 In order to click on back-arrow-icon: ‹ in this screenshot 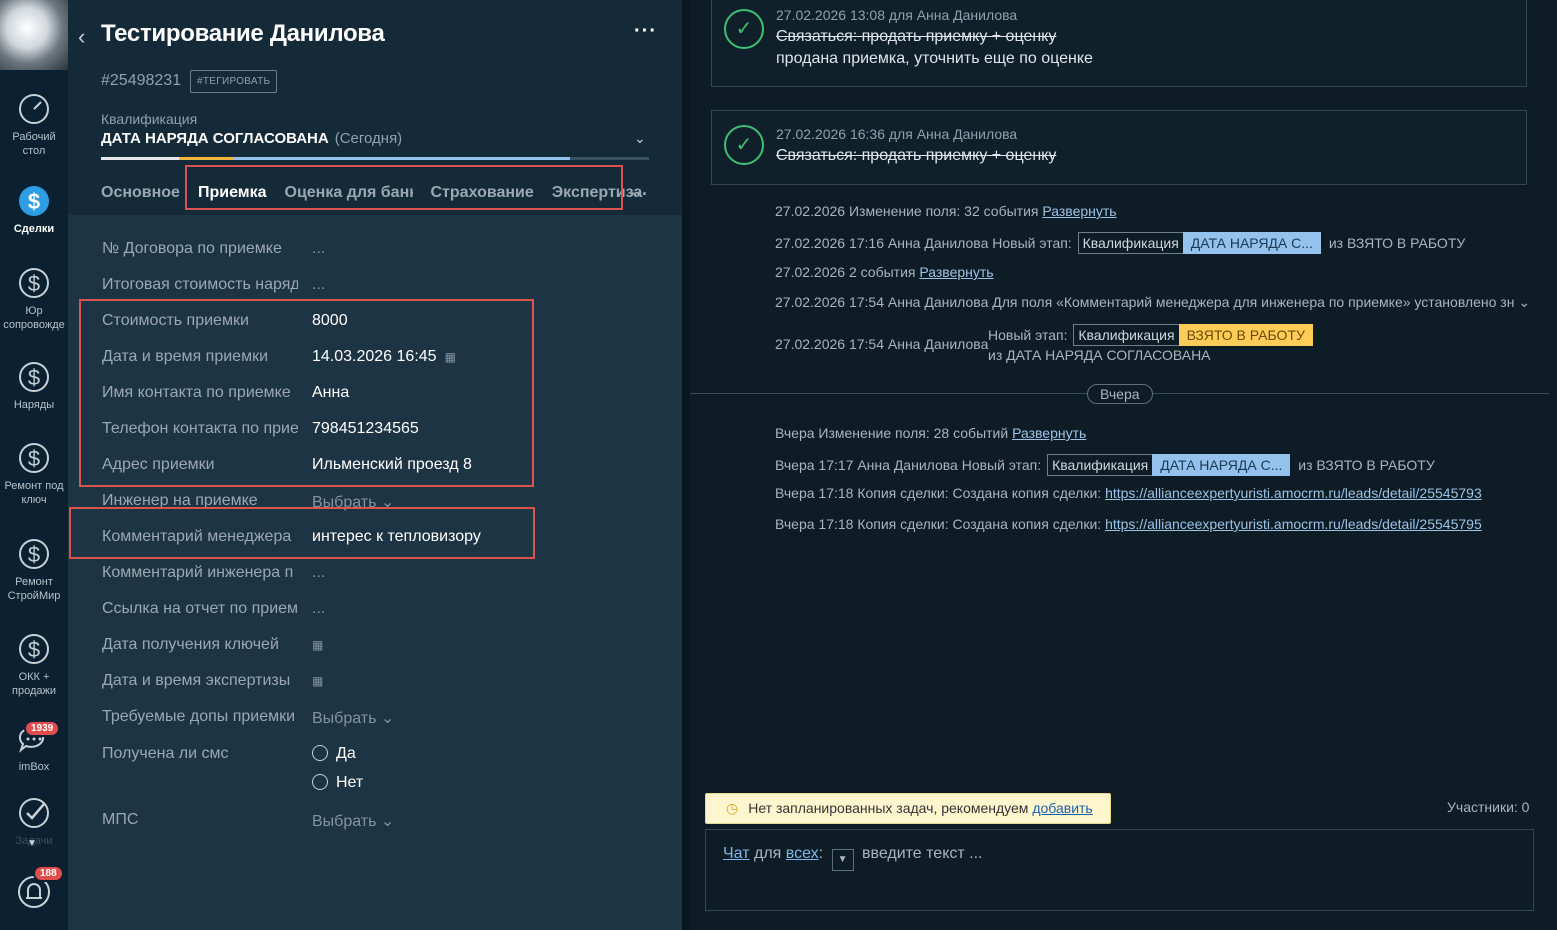, I will do `click(81, 37)`.